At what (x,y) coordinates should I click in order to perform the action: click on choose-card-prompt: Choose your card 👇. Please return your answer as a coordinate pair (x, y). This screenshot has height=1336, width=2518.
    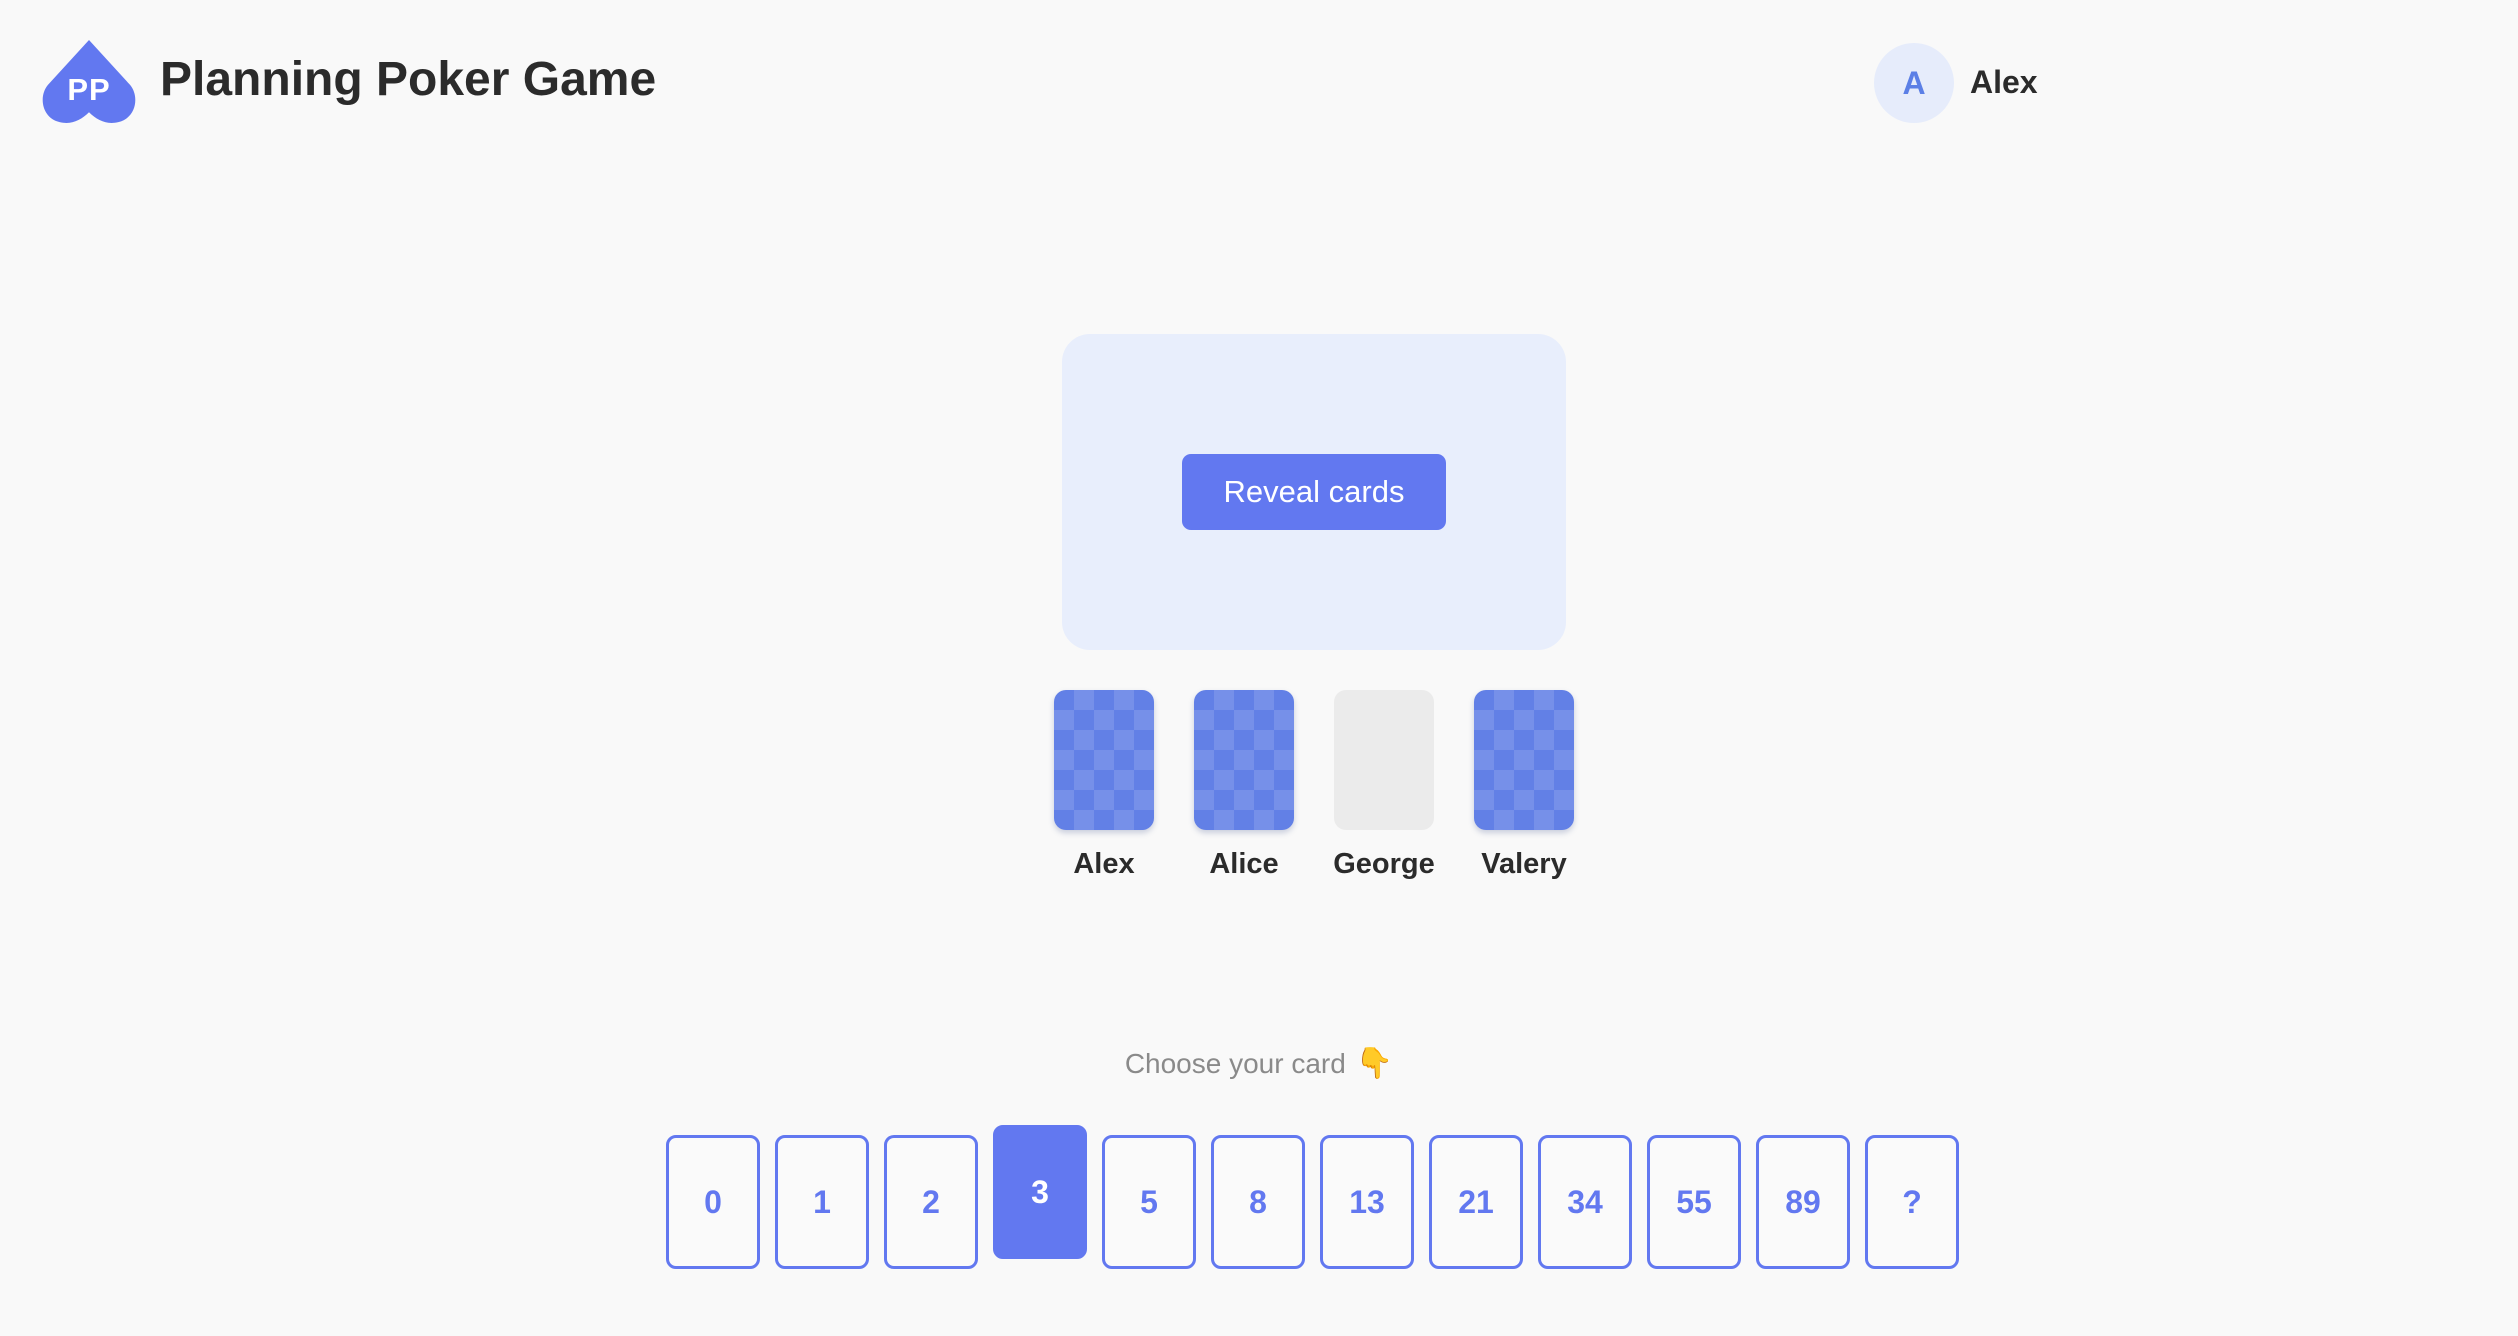
    Looking at the image, I should click on (1259, 1063).